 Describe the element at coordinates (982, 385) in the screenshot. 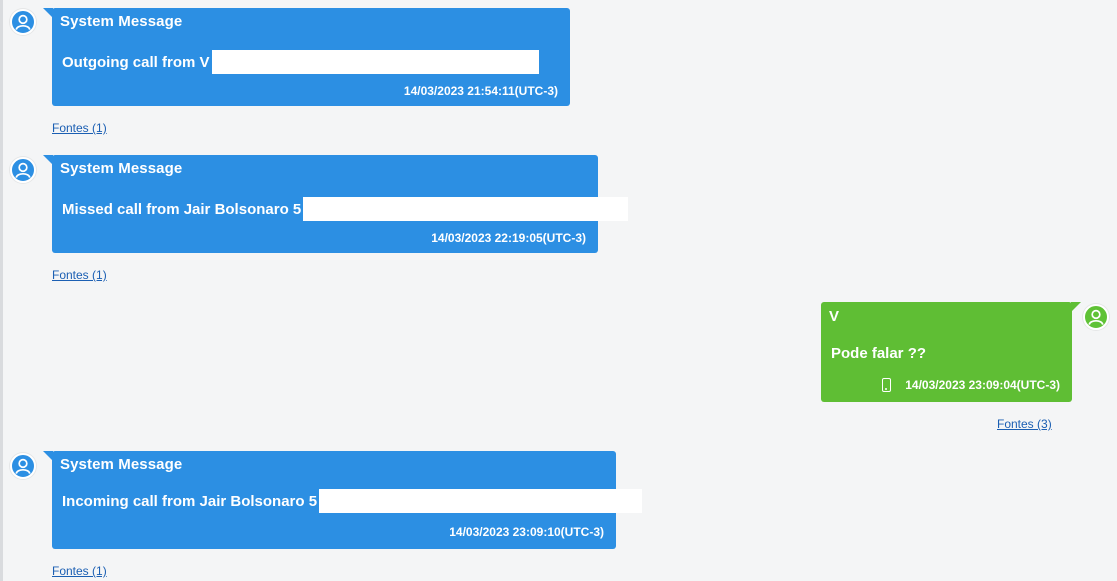

I see `message-timestamp: 14/03/2023 23:09:04(UTC-3)` at that location.